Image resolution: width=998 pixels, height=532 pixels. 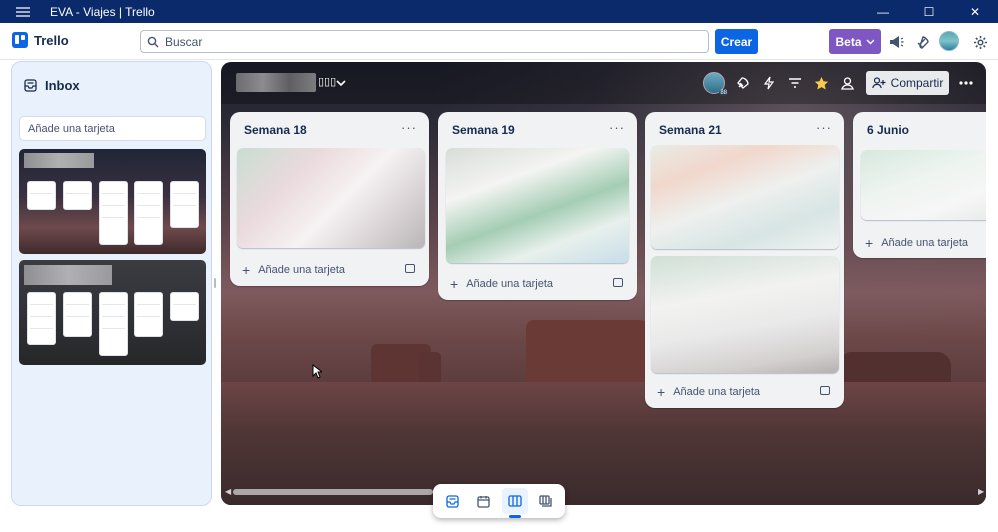 I want to click on create-button: Crear, so click(x=736, y=41).